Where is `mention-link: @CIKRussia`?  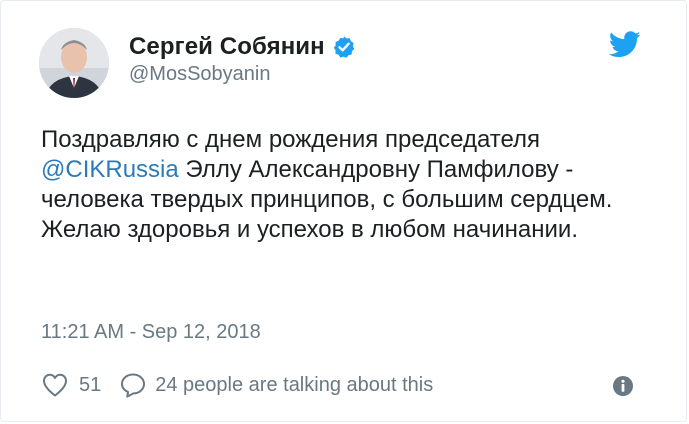
mention-link: @CIKRussia is located at coordinates (110, 169).